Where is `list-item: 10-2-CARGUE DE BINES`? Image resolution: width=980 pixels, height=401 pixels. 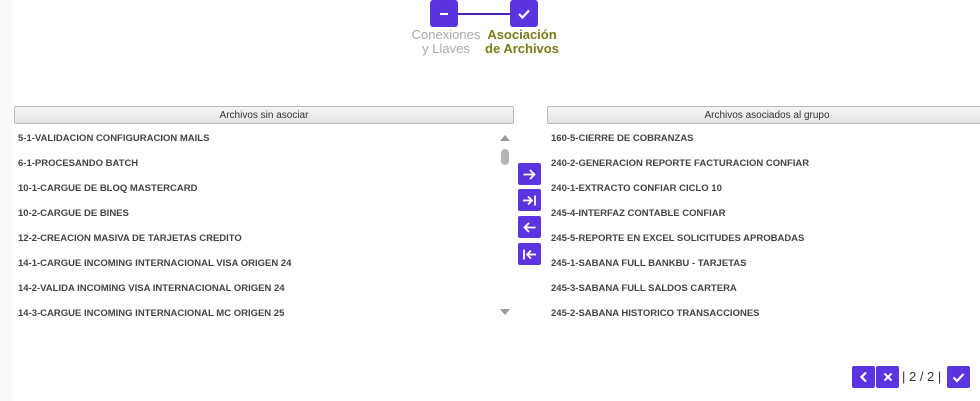
list-item: 10-2-CARGUE DE BINES is located at coordinates (254, 213).